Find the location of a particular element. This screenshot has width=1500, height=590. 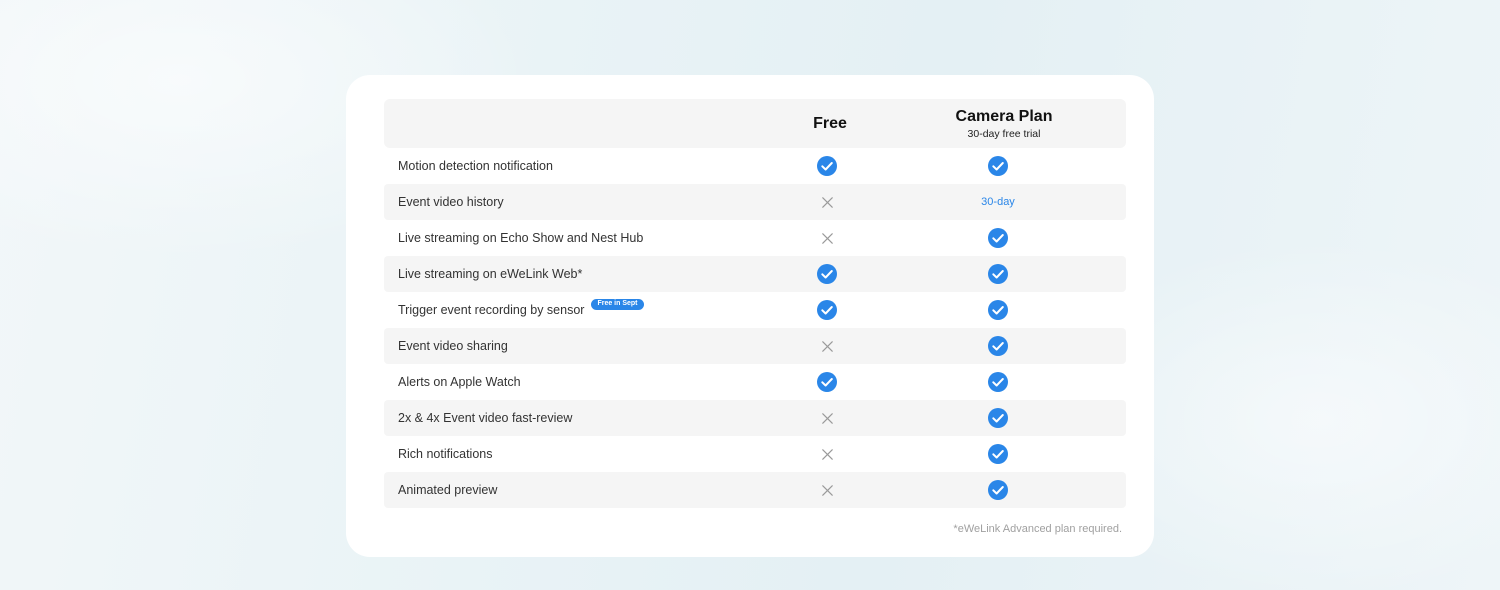

footnote: *eWeLink Advanced plan required. is located at coordinates (1037, 529).